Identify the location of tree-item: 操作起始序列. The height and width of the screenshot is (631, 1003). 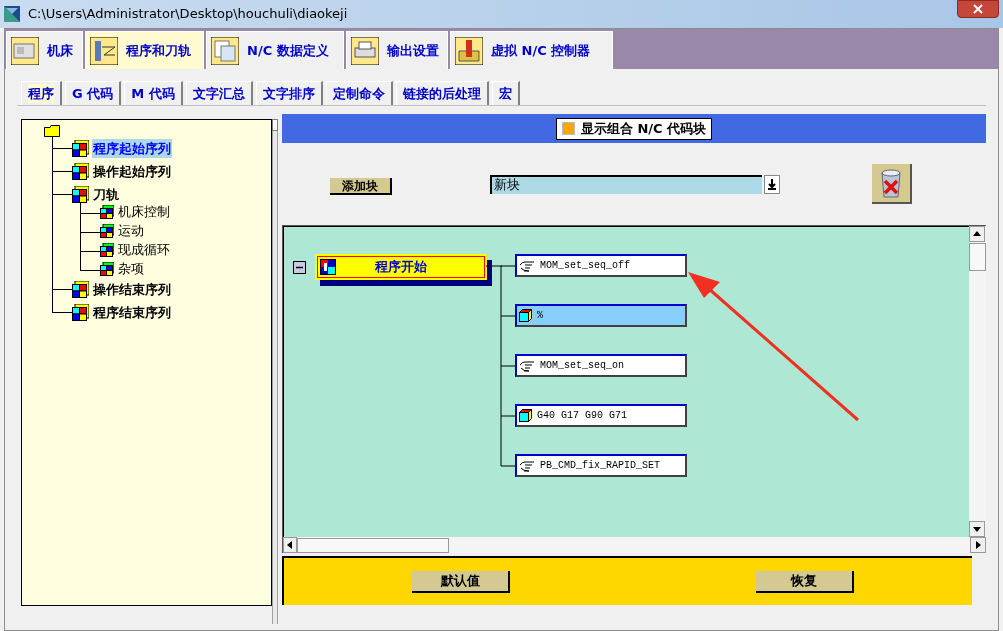
(132, 171).